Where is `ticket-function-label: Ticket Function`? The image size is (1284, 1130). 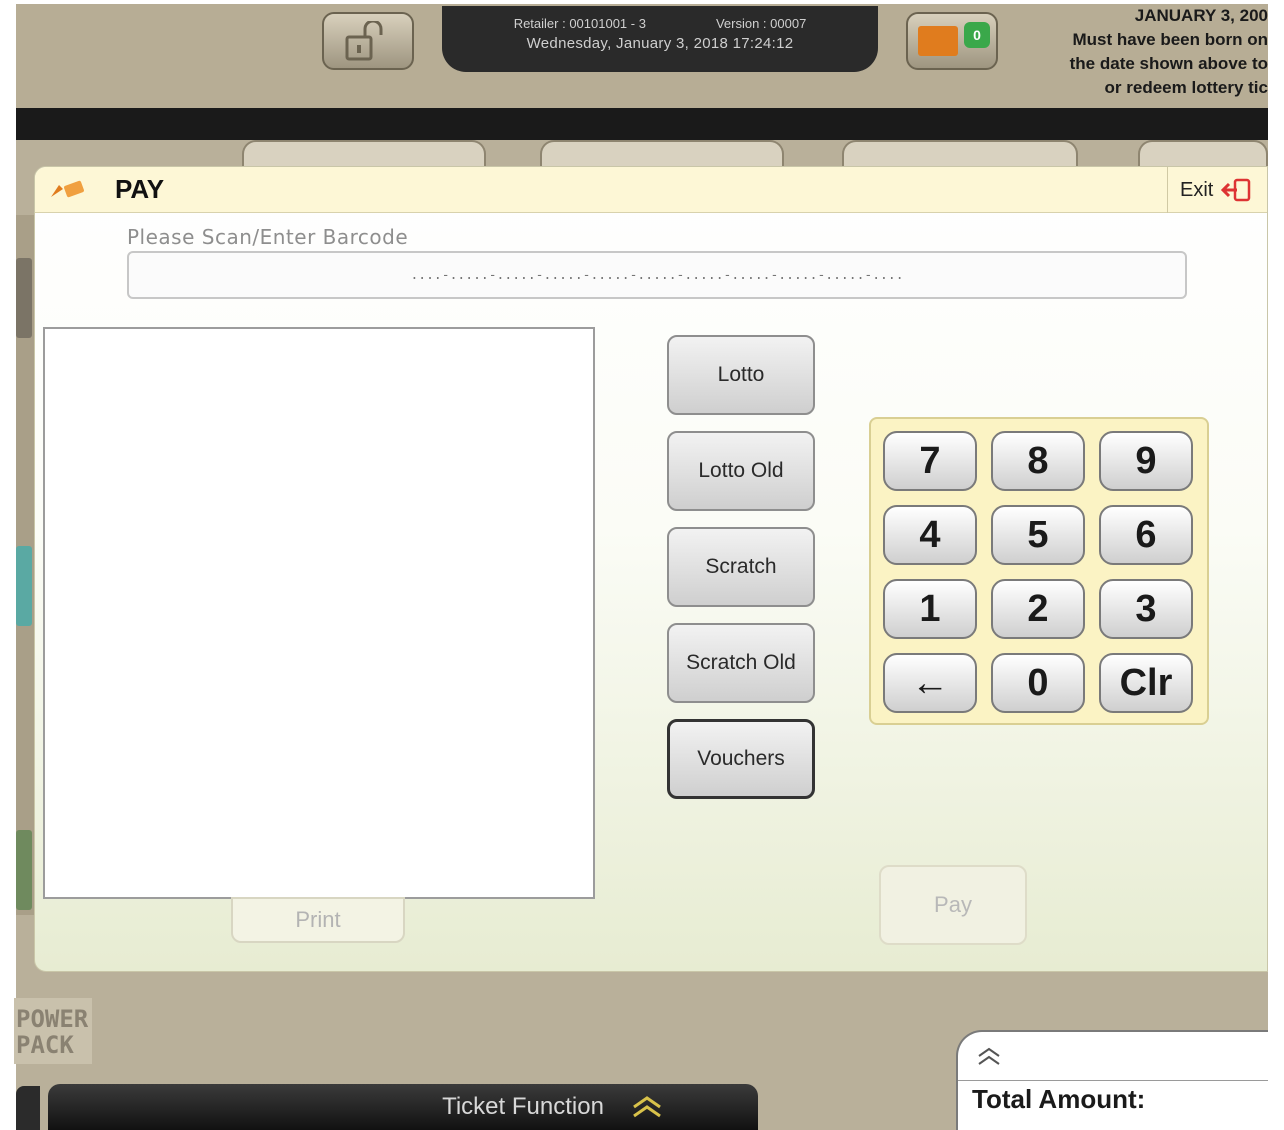
ticket-function-label: Ticket Function is located at coordinates (523, 1106).